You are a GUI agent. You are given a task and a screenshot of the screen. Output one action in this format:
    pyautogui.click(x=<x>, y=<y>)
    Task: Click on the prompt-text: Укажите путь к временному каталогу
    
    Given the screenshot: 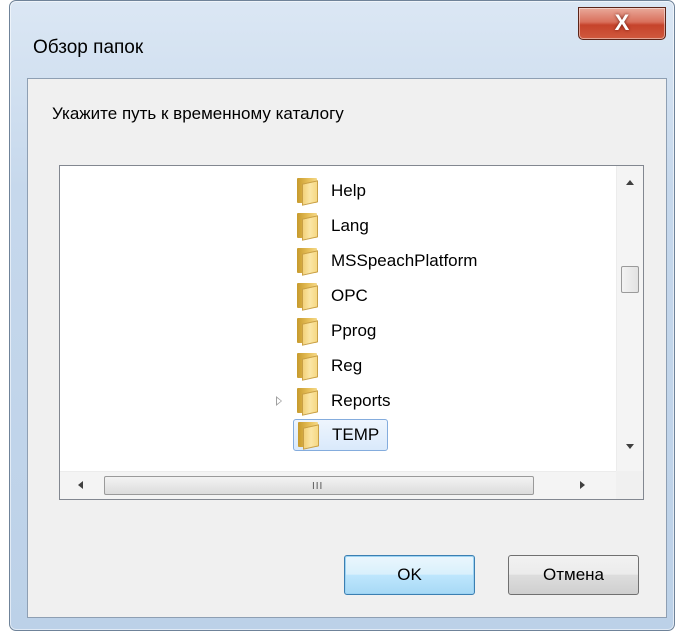 What is the action you would take?
    pyautogui.click(x=198, y=113)
    